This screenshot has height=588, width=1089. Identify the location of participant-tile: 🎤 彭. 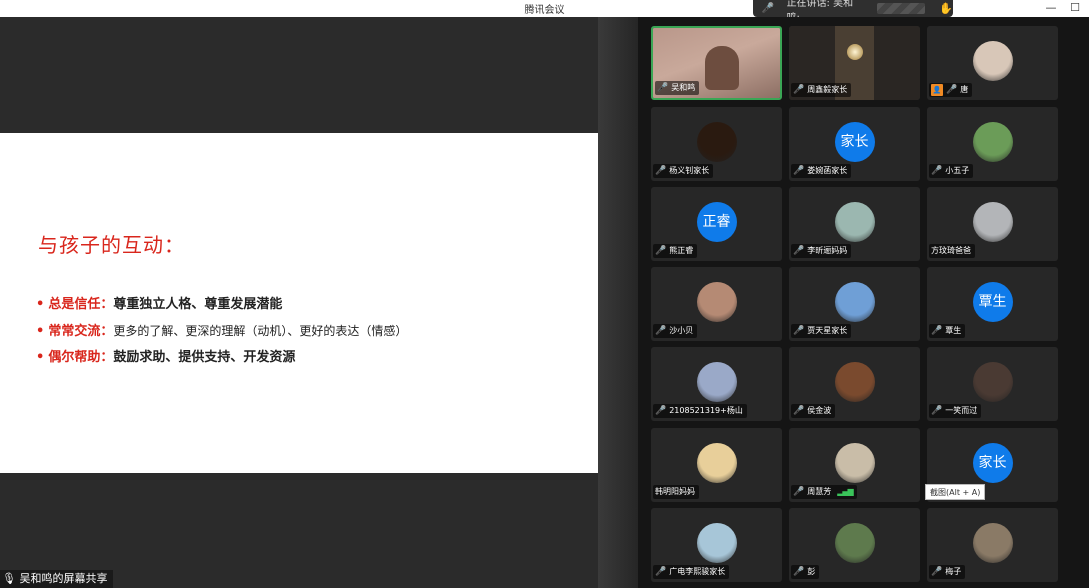
(854, 545).